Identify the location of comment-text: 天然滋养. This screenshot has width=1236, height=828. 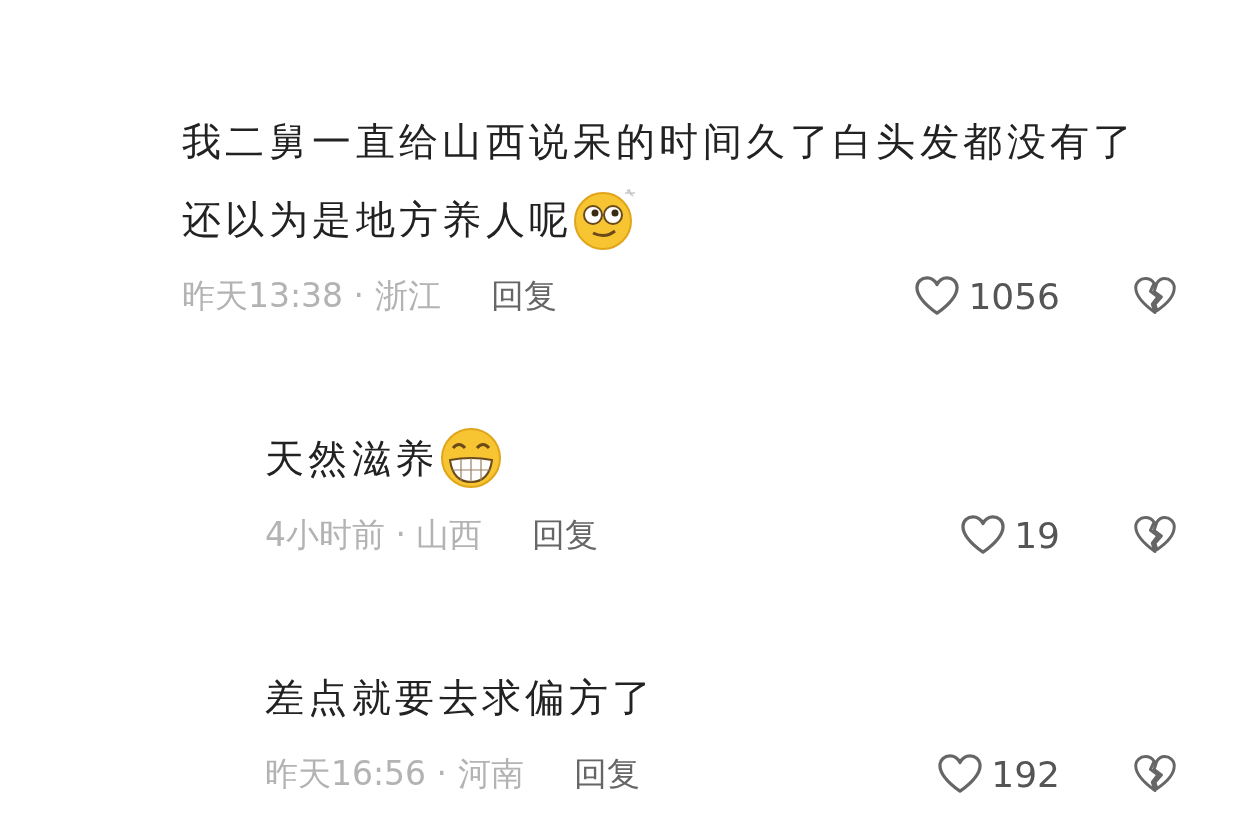
(715, 459).